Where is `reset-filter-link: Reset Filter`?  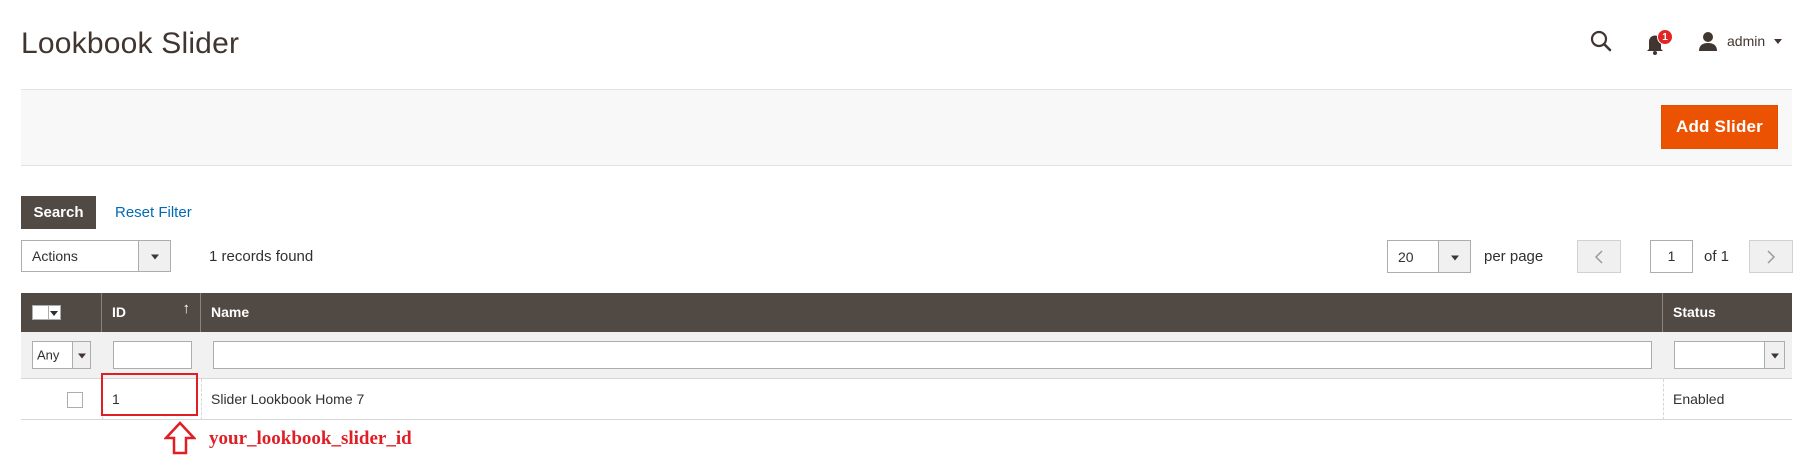
reset-filter-link: Reset Filter is located at coordinates (153, 212).